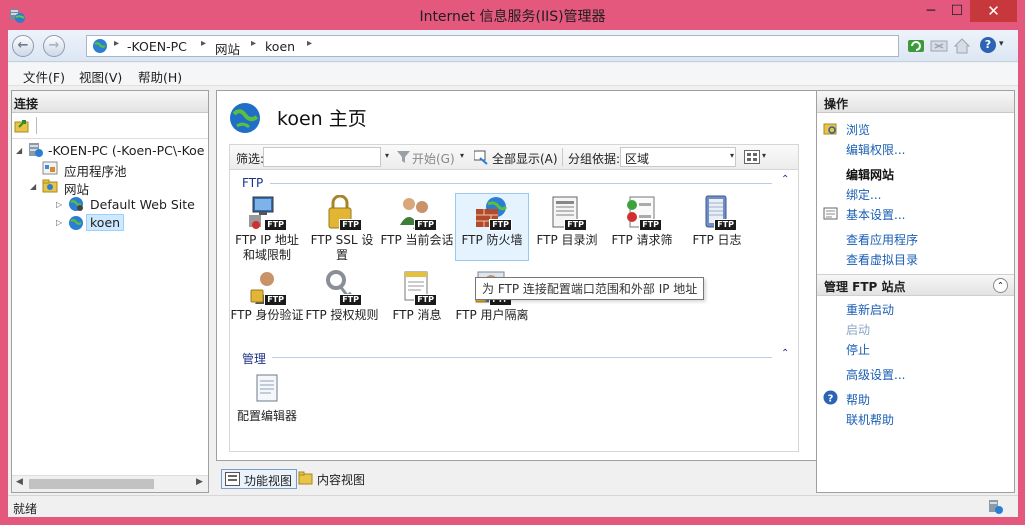  I want to click on scroll-left-arrow: ◀, so click(19, 482).